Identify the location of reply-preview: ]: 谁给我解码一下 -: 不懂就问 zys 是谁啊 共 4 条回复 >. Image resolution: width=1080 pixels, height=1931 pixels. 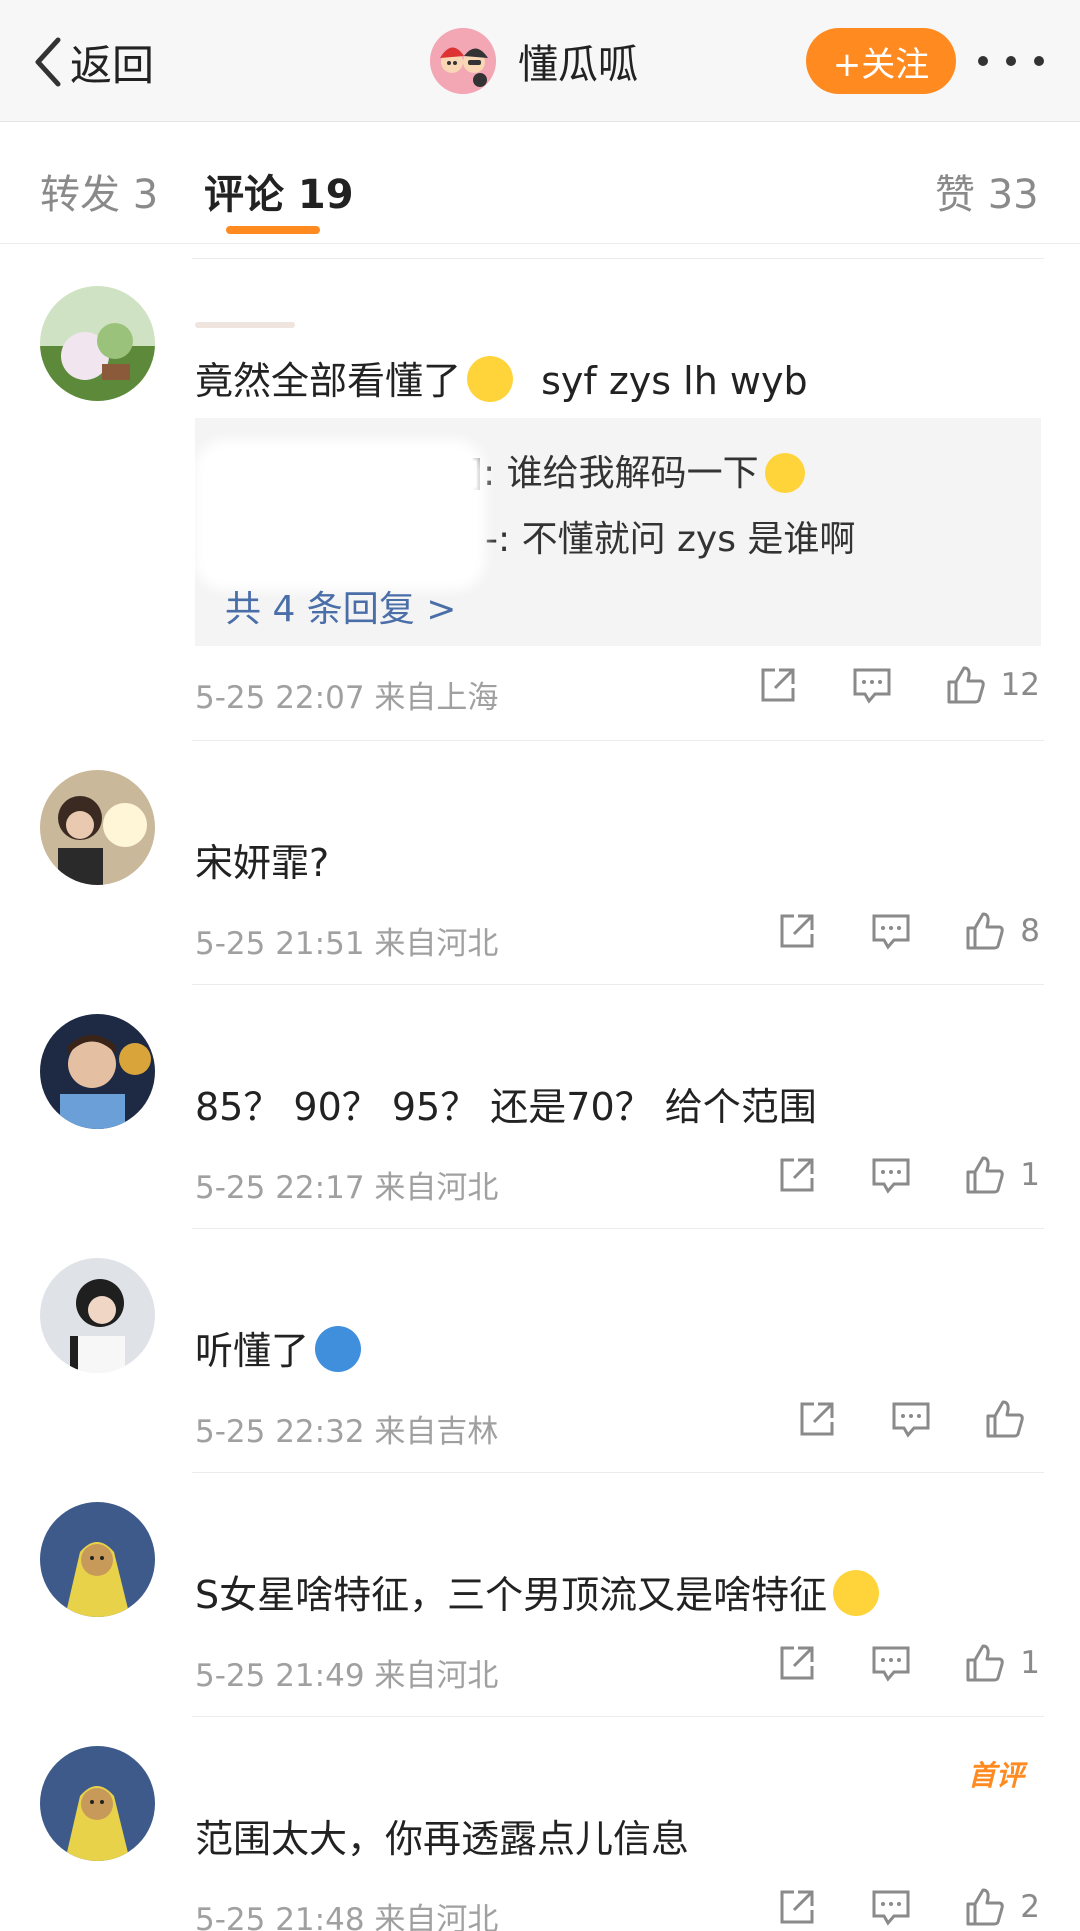
(618, 532).